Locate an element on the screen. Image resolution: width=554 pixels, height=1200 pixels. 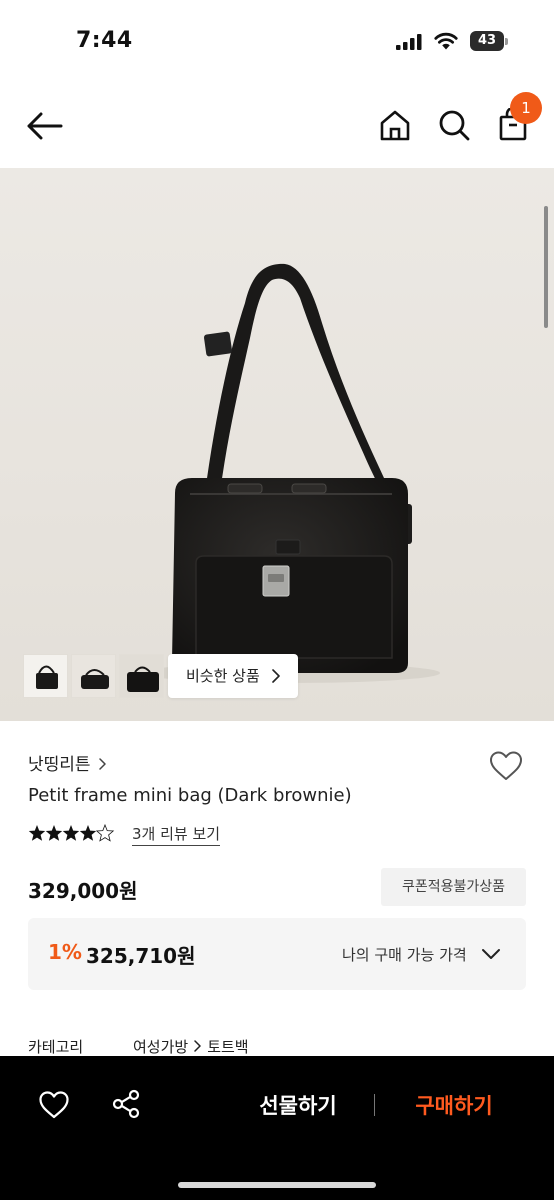
buy-button: 구매하기 is located at coordinates (454, 1106).